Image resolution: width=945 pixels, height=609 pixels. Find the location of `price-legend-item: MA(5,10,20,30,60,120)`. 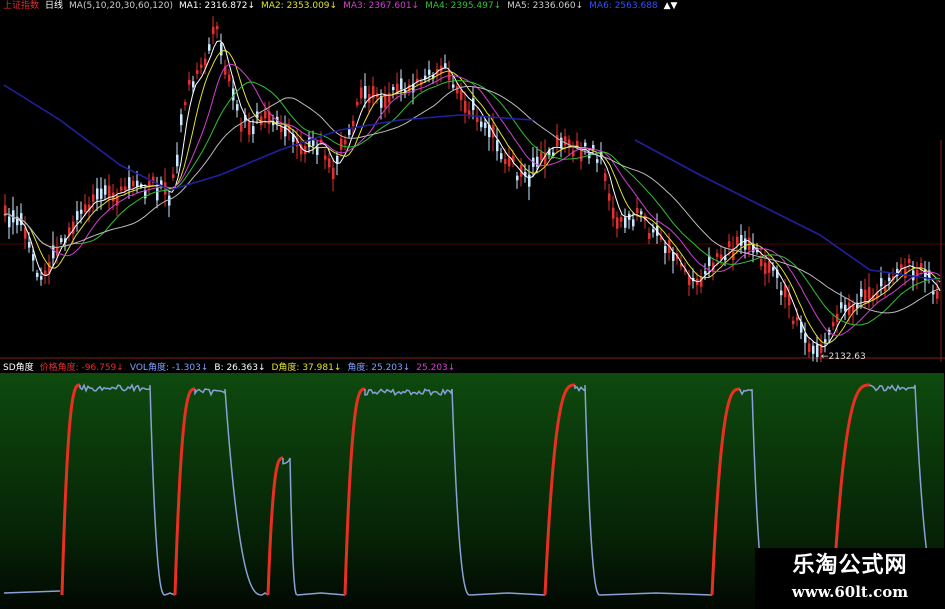

price-legend-item: MA(5,10,20,30,60,120) is located at coordinates (121, 6).